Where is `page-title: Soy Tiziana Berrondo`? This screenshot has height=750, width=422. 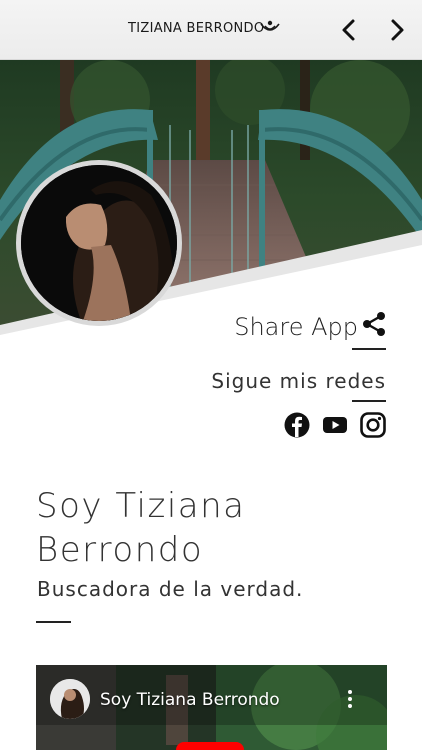
page-title: Soy Tiziana Berrondo is located at coordinates (141, 528).